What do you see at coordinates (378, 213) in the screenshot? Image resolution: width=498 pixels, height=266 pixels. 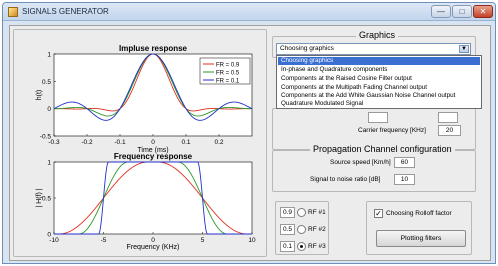 I see `rolloff-checkbox: ✓` at bounding box center [378, 213].